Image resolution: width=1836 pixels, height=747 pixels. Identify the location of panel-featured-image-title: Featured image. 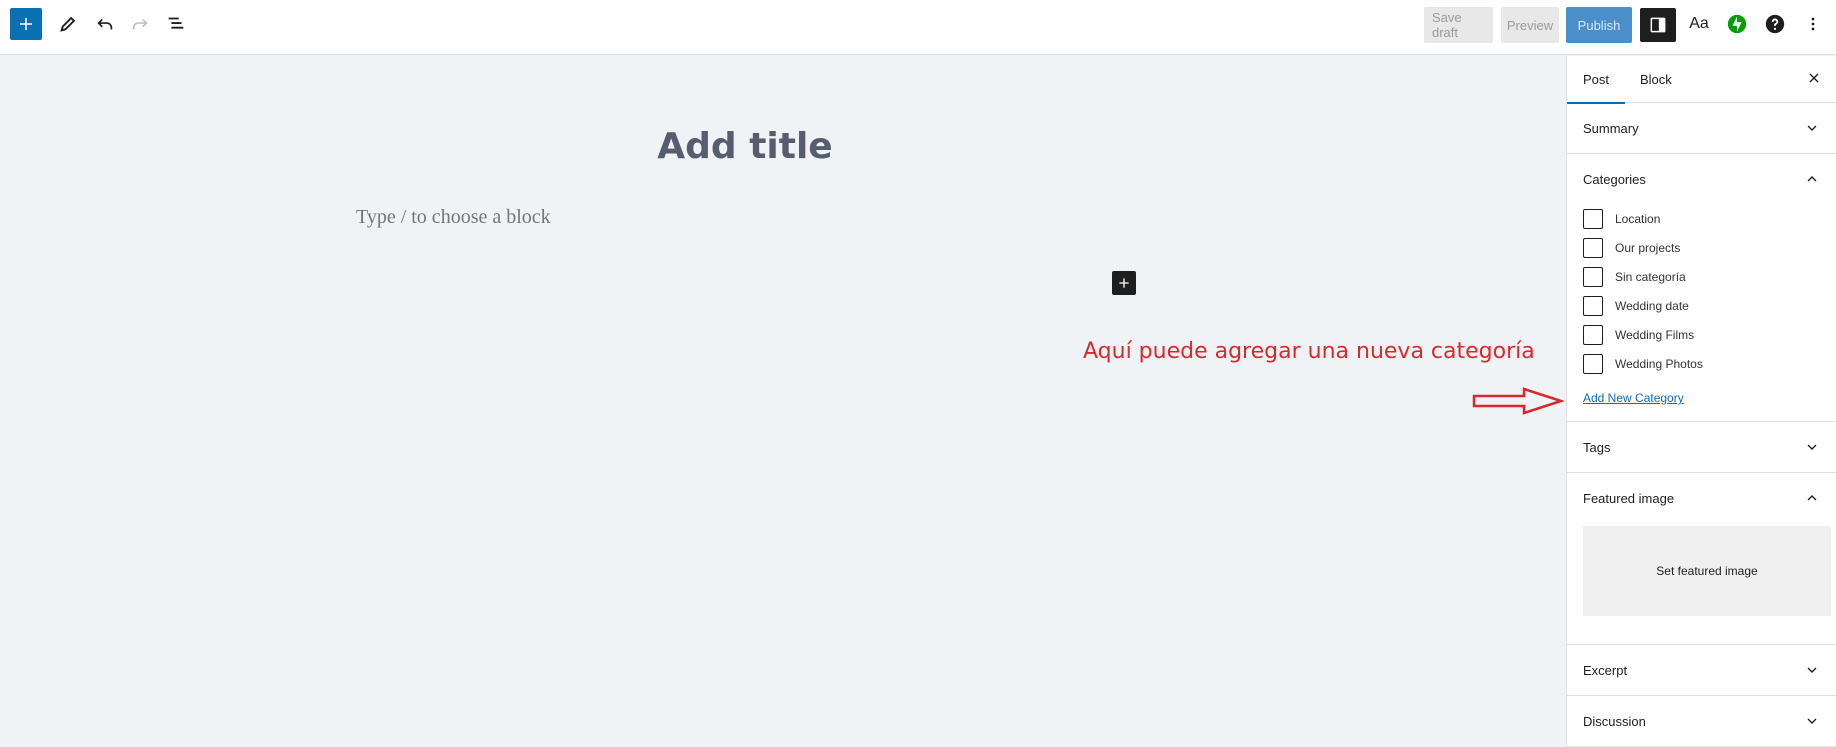
(1629, 498).